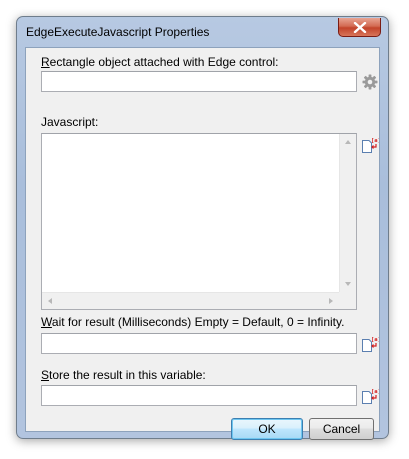 The image size is (409, 459). What do you see at coordinates (50, 301) in the screenshot?
I see `scroll-left-arrow-icon` at bounding box center [50, 301].